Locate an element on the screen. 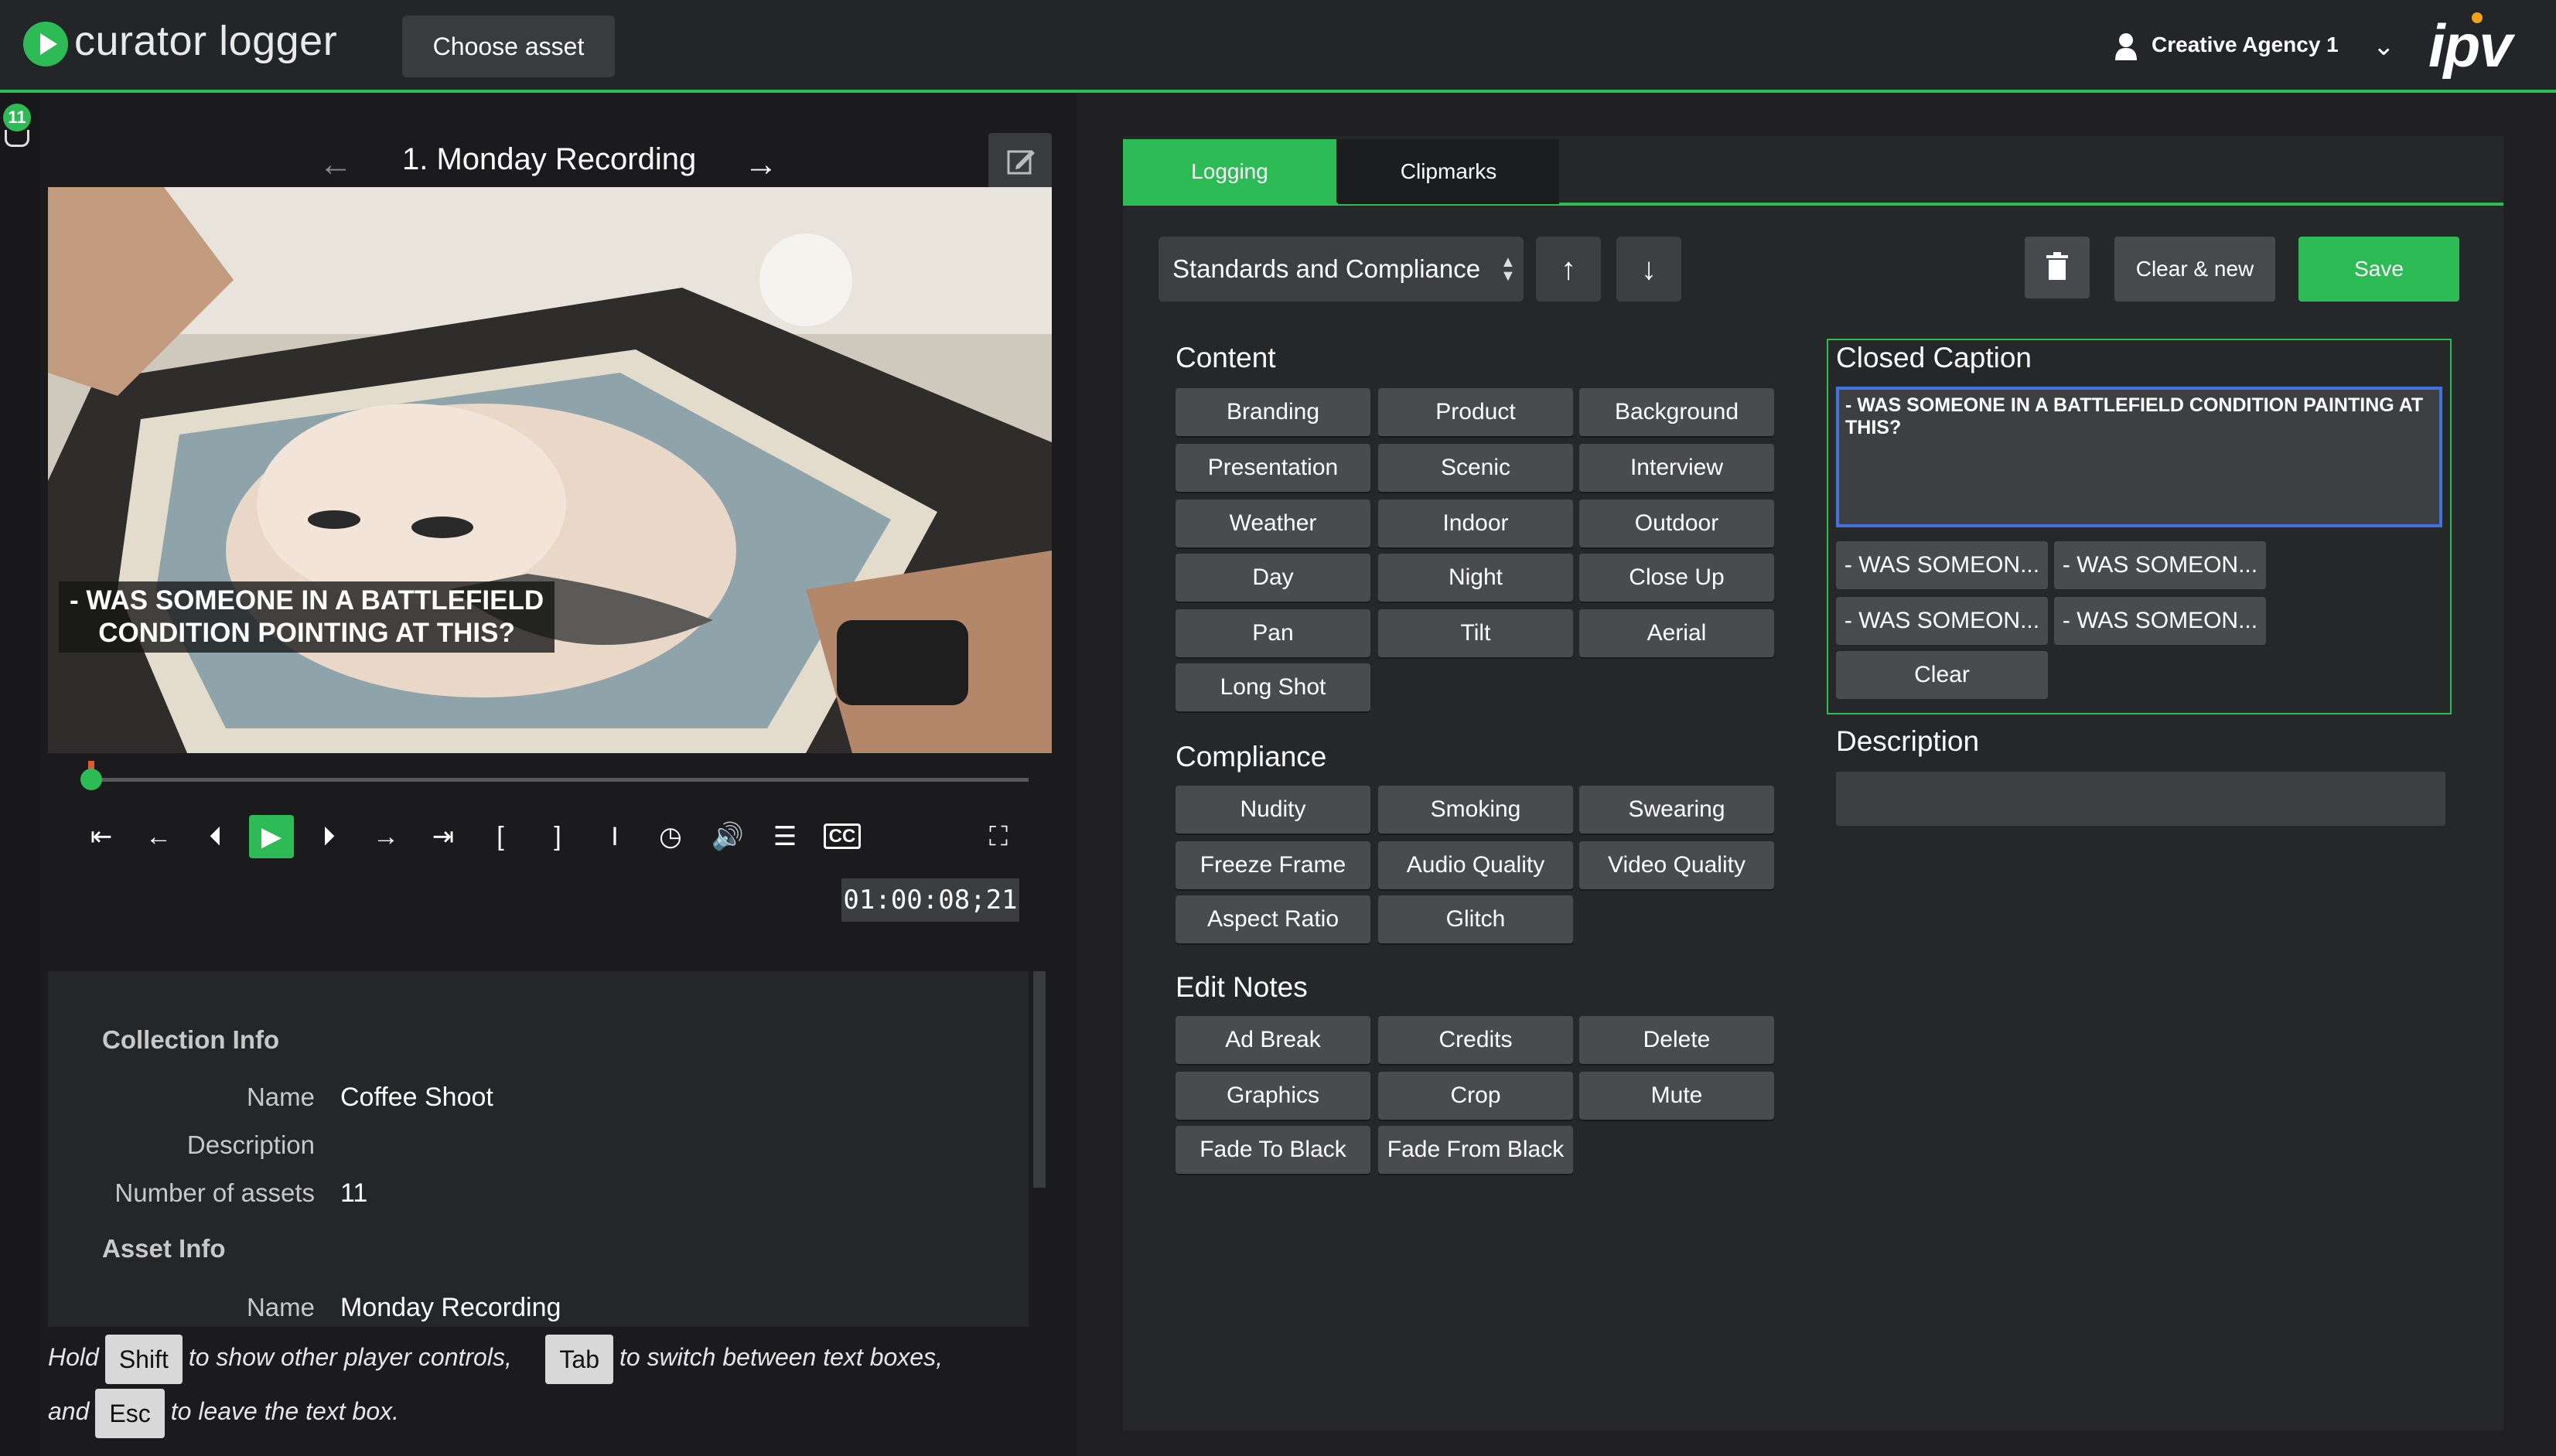  tag-button-fade-to-black: Fade To Black is located at coordinates (1273, 1150).